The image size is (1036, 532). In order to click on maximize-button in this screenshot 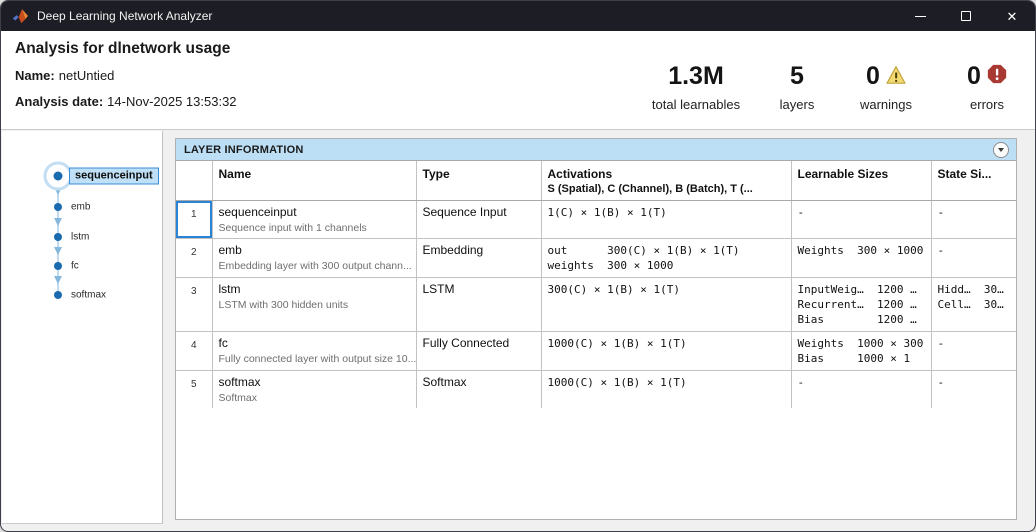, I will do `click(966, 16)`.